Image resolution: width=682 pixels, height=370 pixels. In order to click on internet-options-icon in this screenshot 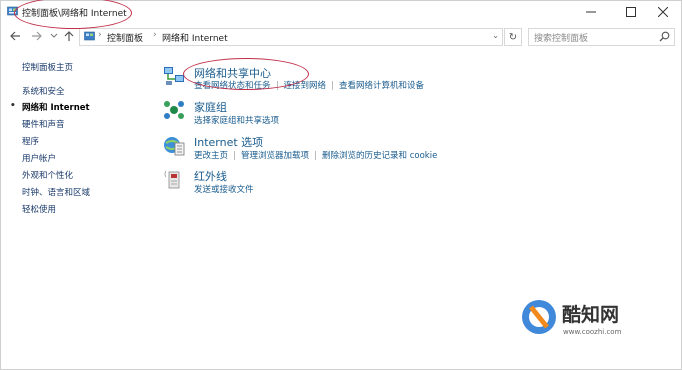, I will do `click(174, 146)`.